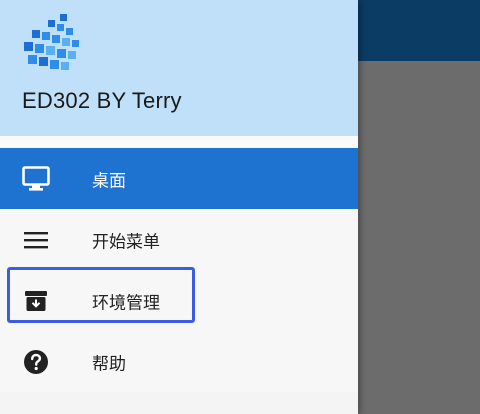 The width and height of the screenshot is (480, 414). What do you see at coordinates (109, 181) in the screenshot?
I see `menu-item-label: 桌面` at bounding box center [109, 181].